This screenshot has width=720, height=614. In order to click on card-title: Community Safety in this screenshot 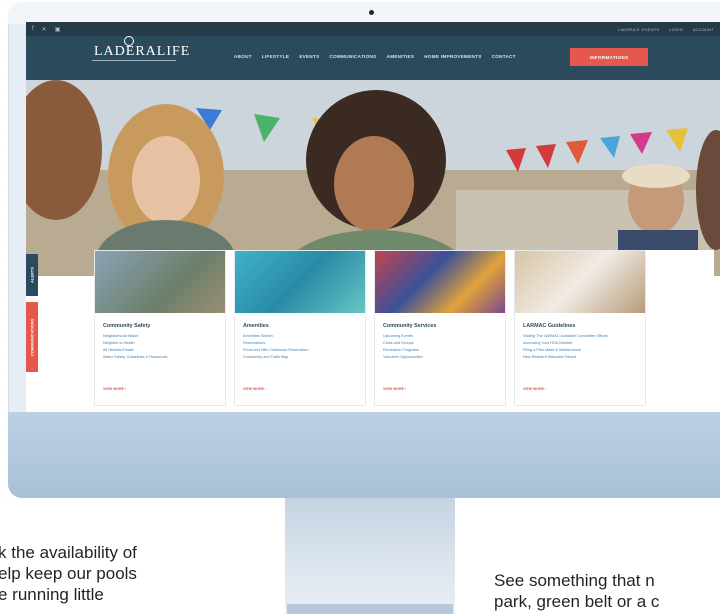, I will do `click(126, 326)`.